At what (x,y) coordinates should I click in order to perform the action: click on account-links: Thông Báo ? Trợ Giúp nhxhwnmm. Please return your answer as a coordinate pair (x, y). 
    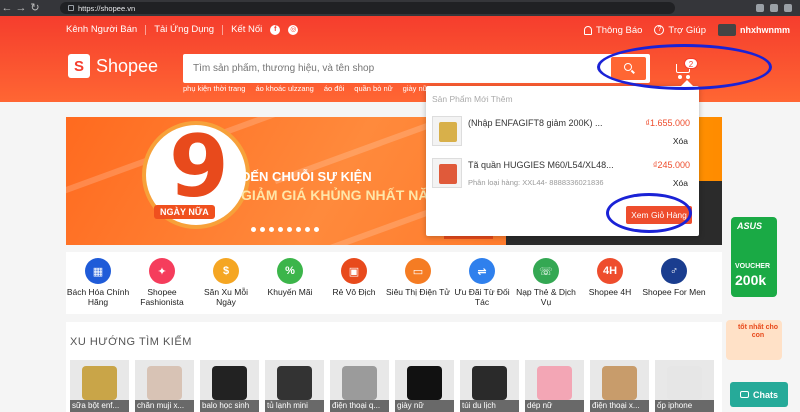
    Looking at the image, I should click on (686, 30).